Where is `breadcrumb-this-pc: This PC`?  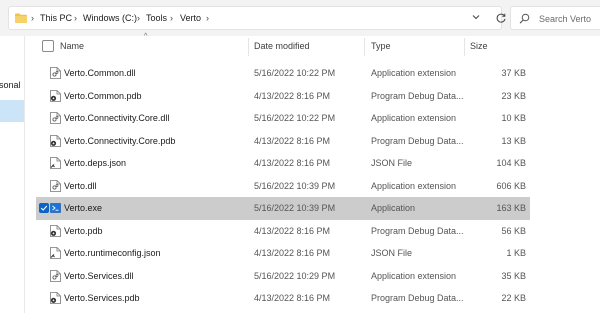 breadcrumb-this-pc: This PC is located at coordinates (56, 18).